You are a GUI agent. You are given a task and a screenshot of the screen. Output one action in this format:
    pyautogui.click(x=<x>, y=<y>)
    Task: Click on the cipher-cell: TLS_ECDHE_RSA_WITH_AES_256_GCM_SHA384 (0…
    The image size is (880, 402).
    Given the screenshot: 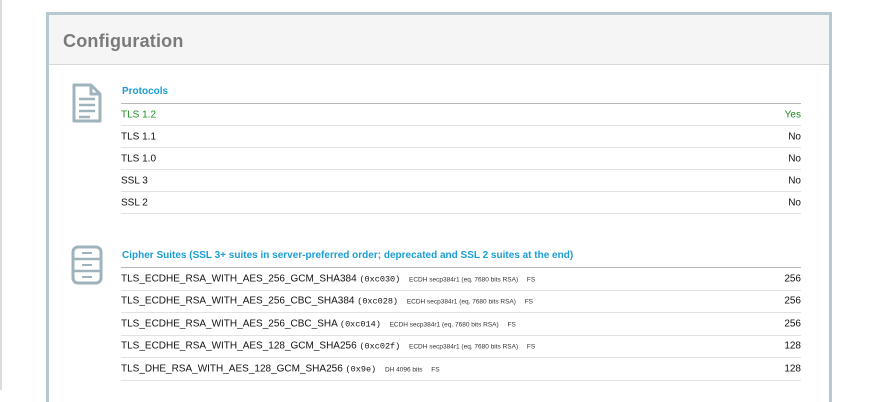 What is the action you would take?
    pyautogui.click(x=328, y=278)
    